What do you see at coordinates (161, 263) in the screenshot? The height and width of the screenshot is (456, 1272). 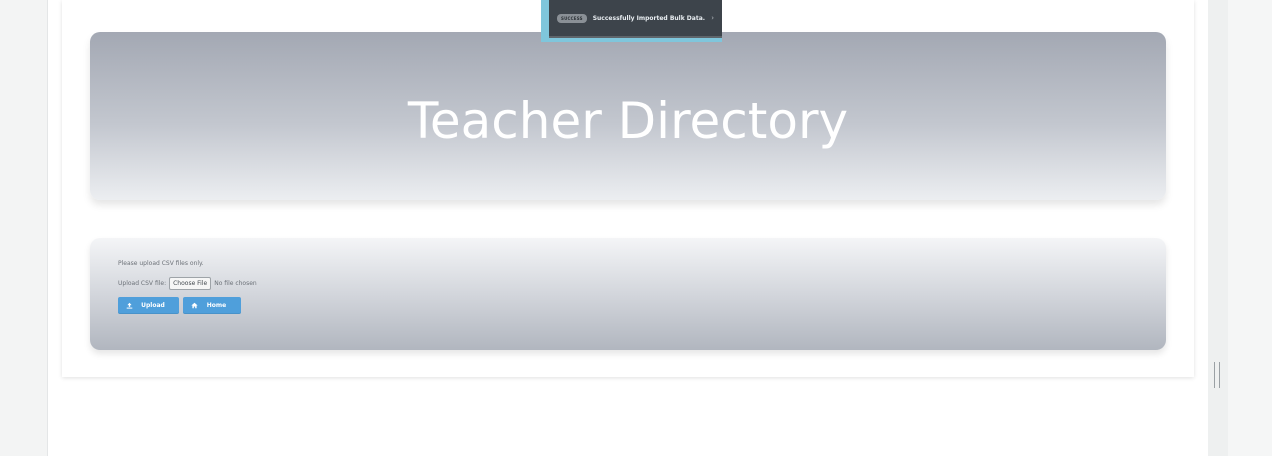 I see `upload-hint: Please upload CSV files only.` at bounding box center [161, 263].